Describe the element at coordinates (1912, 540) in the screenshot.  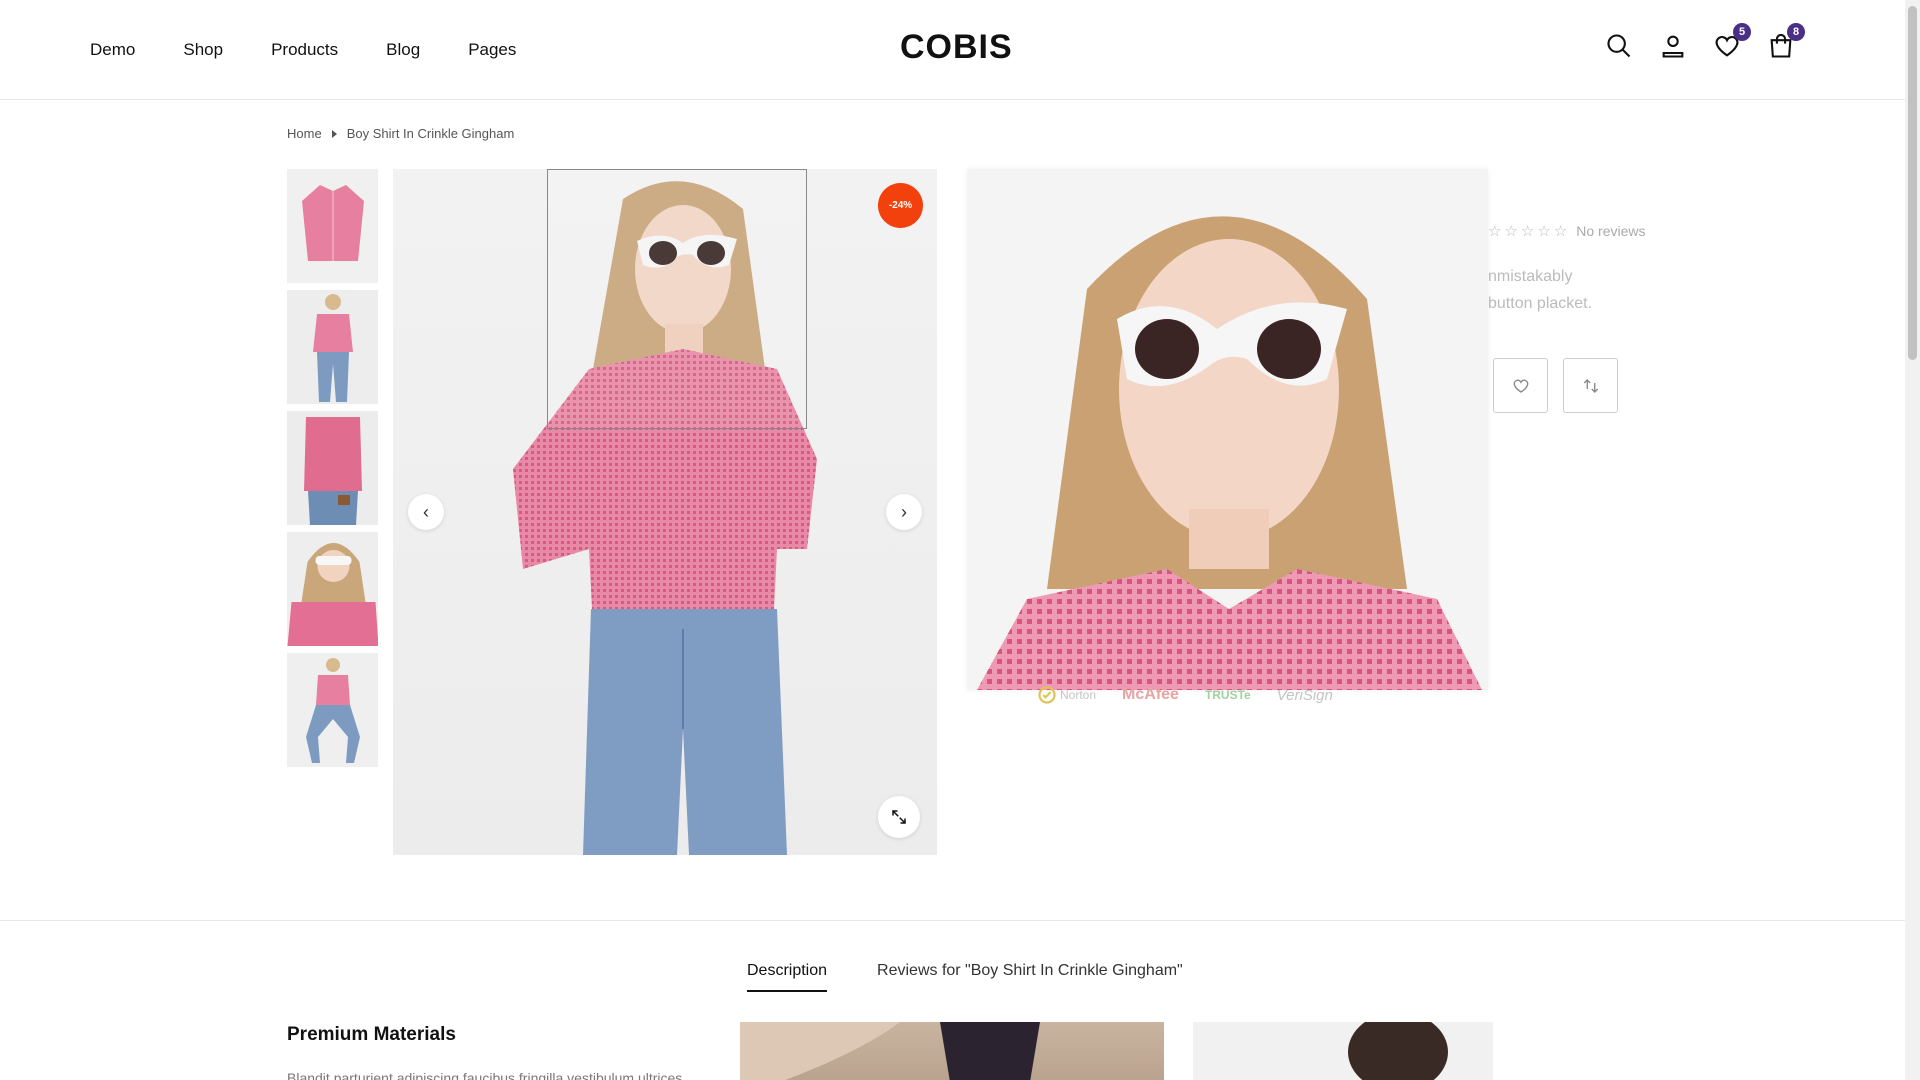
I see `page-scrollbar` at that location.